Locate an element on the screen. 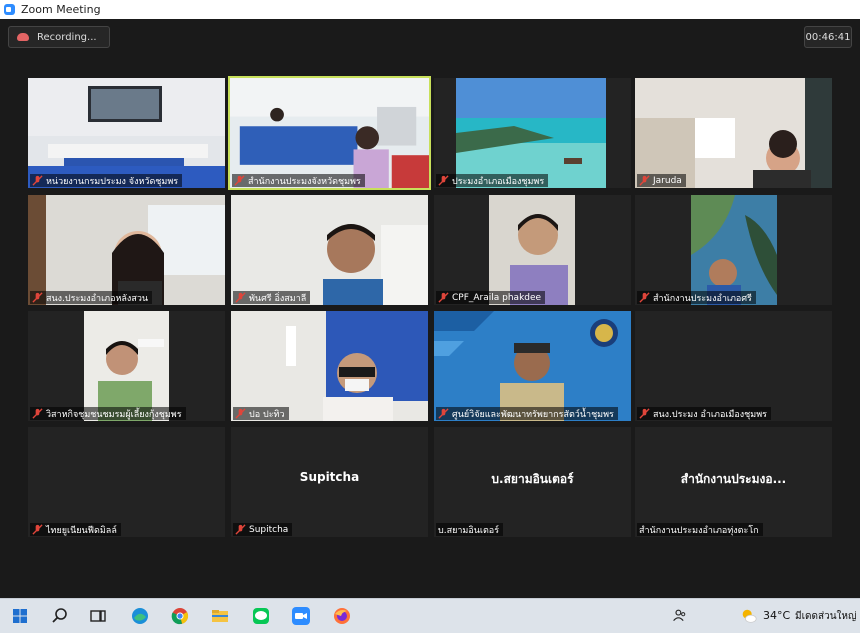  meeting-timer: 00:46:41 is located at coordinates (828, 37).